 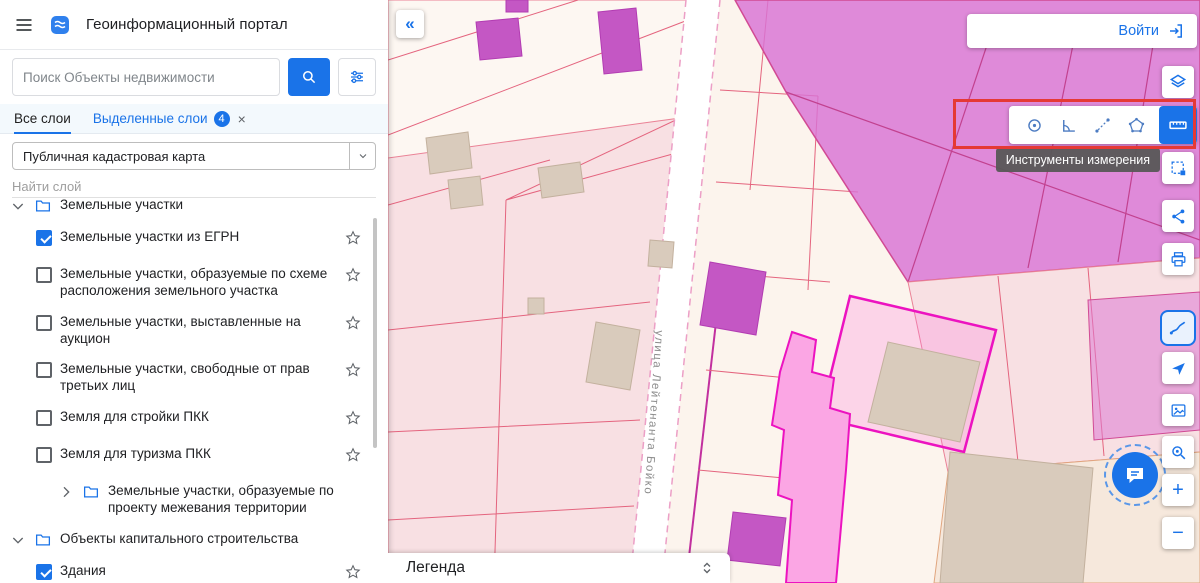 What do you see at coordinates (1178, 168) in the screenshot?
I see `select-area-button` at bounding box center [1178, 168].